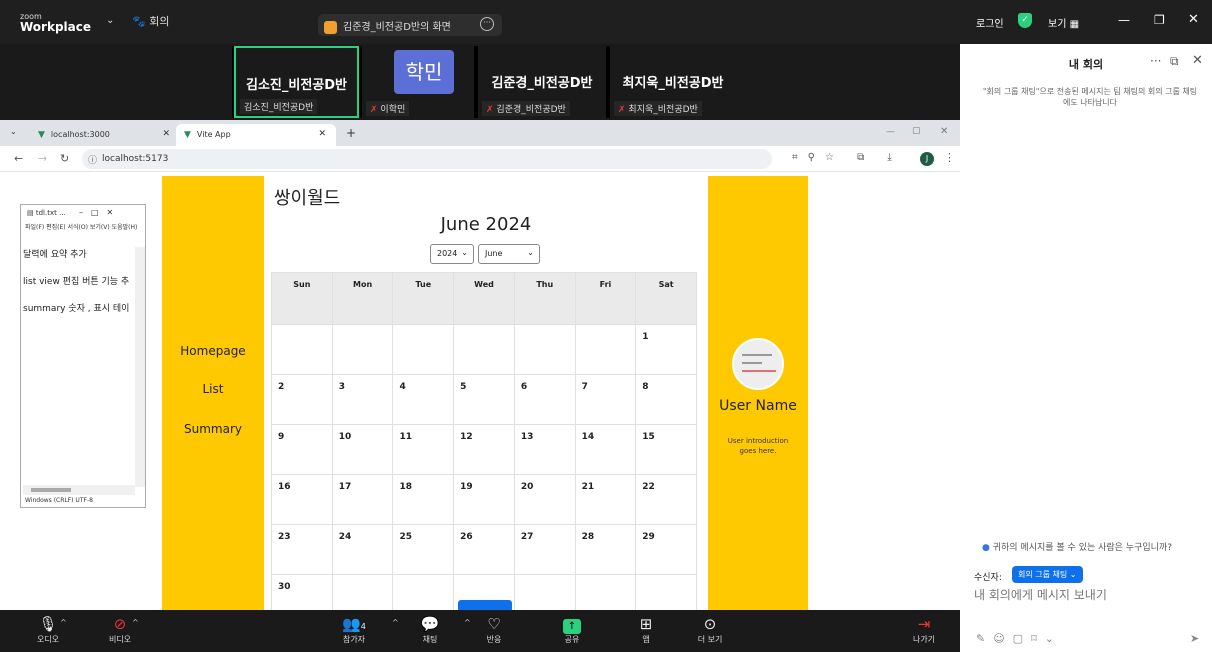 This screenshot has width=1212, height=652. What do you see at coordinates (710, 629) in the screenshot?
I see `more-button: ⊙ 더 보기` at bounding box center [710, 629].